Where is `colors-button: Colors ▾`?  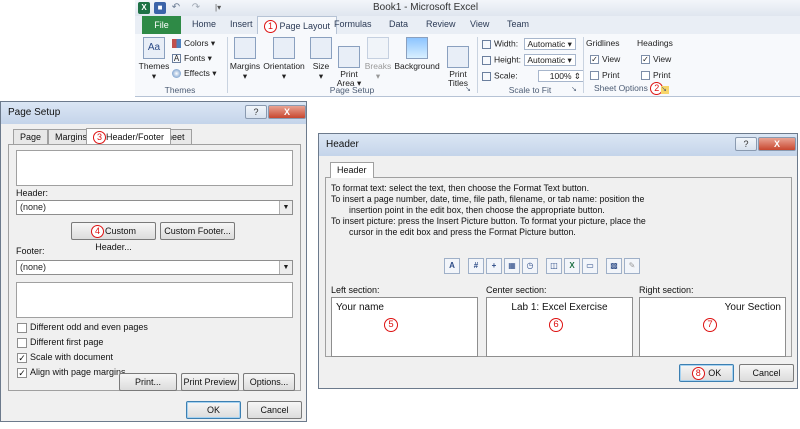
colors-button: Colors ▾ is located at coordinates (193, 43).